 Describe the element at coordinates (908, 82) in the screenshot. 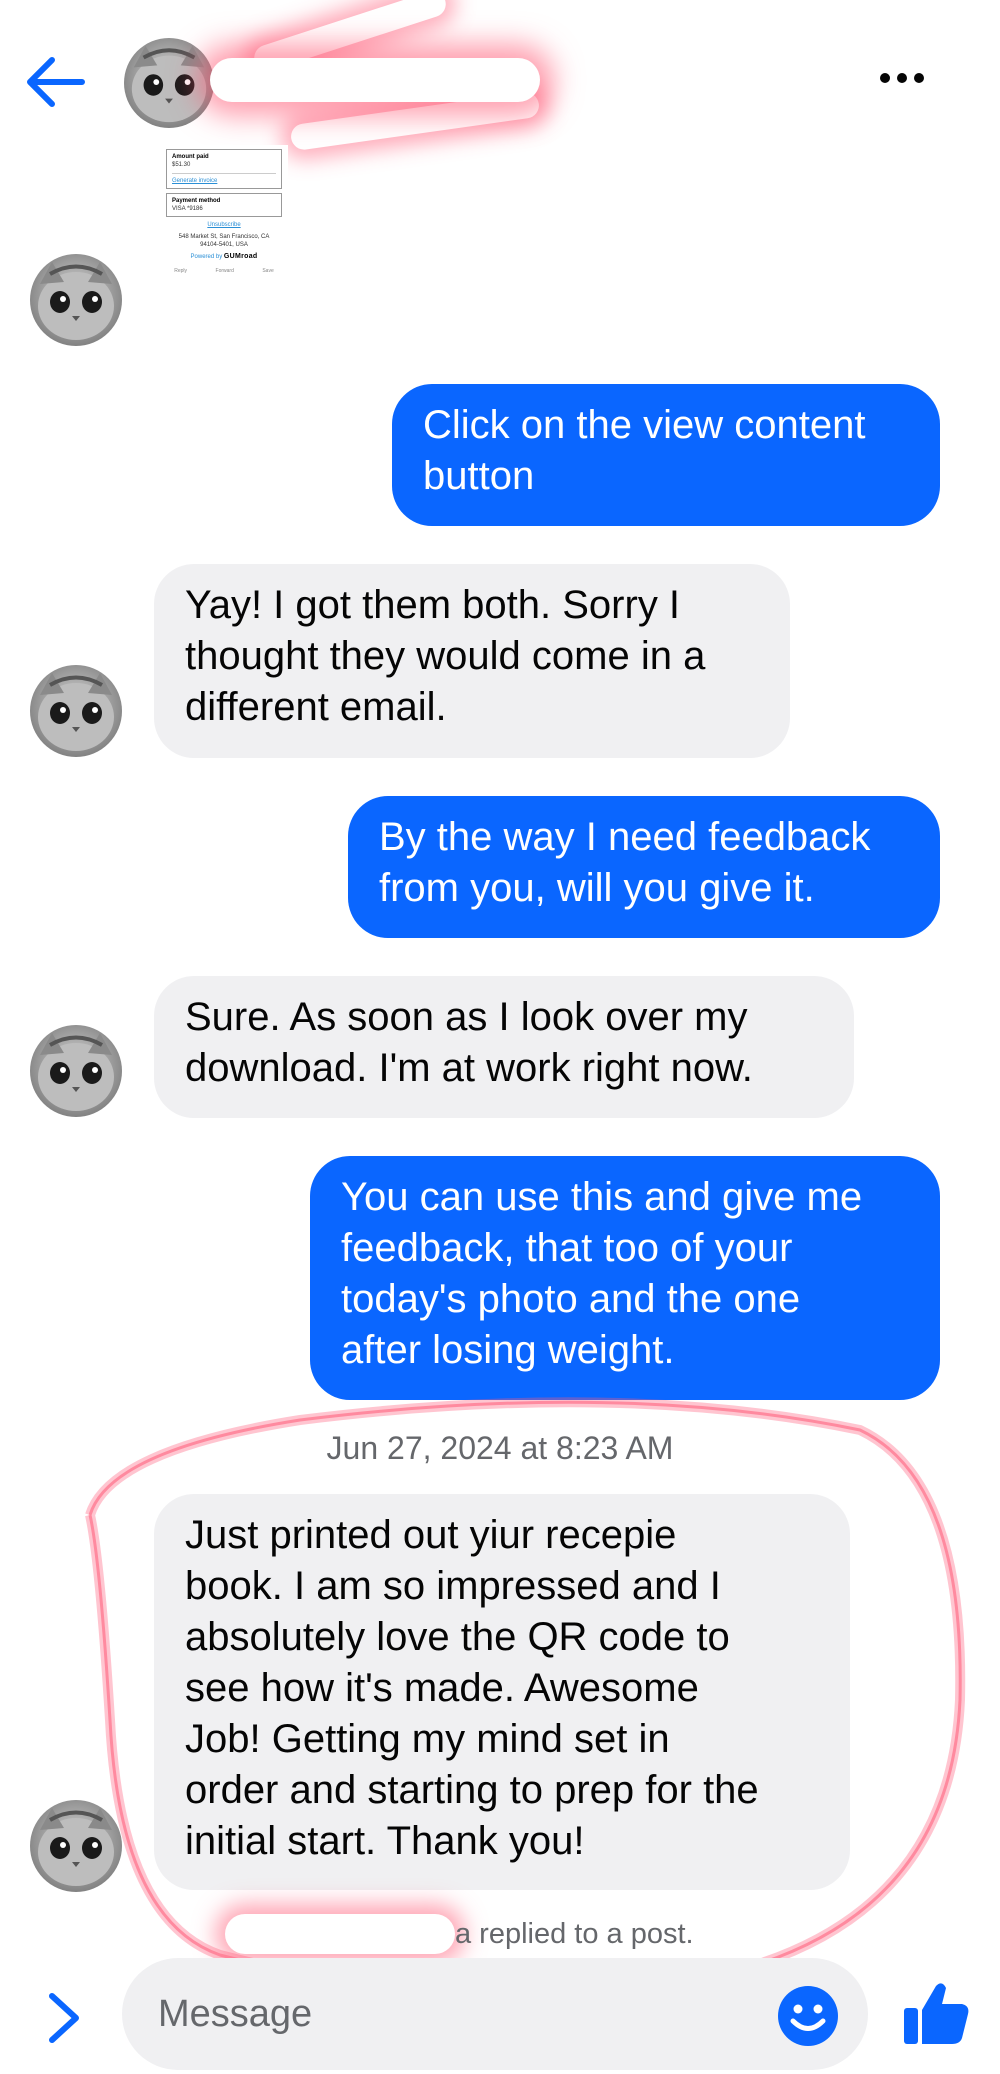

I see `more-options-icon` at that location.